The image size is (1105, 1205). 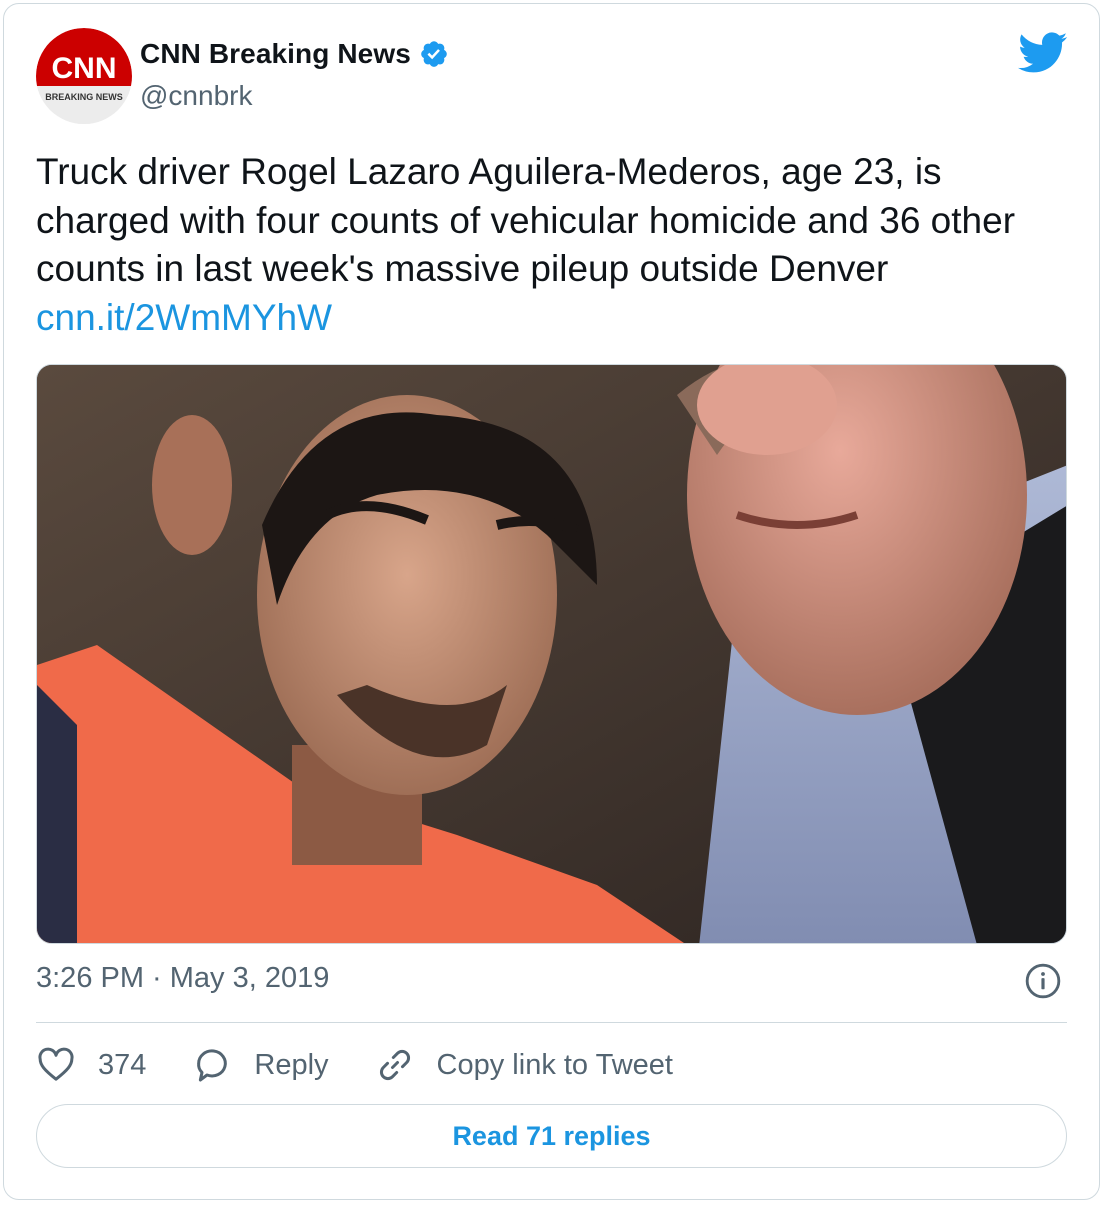 I want to click on like-button: 374, so click(x=91, y=1065).